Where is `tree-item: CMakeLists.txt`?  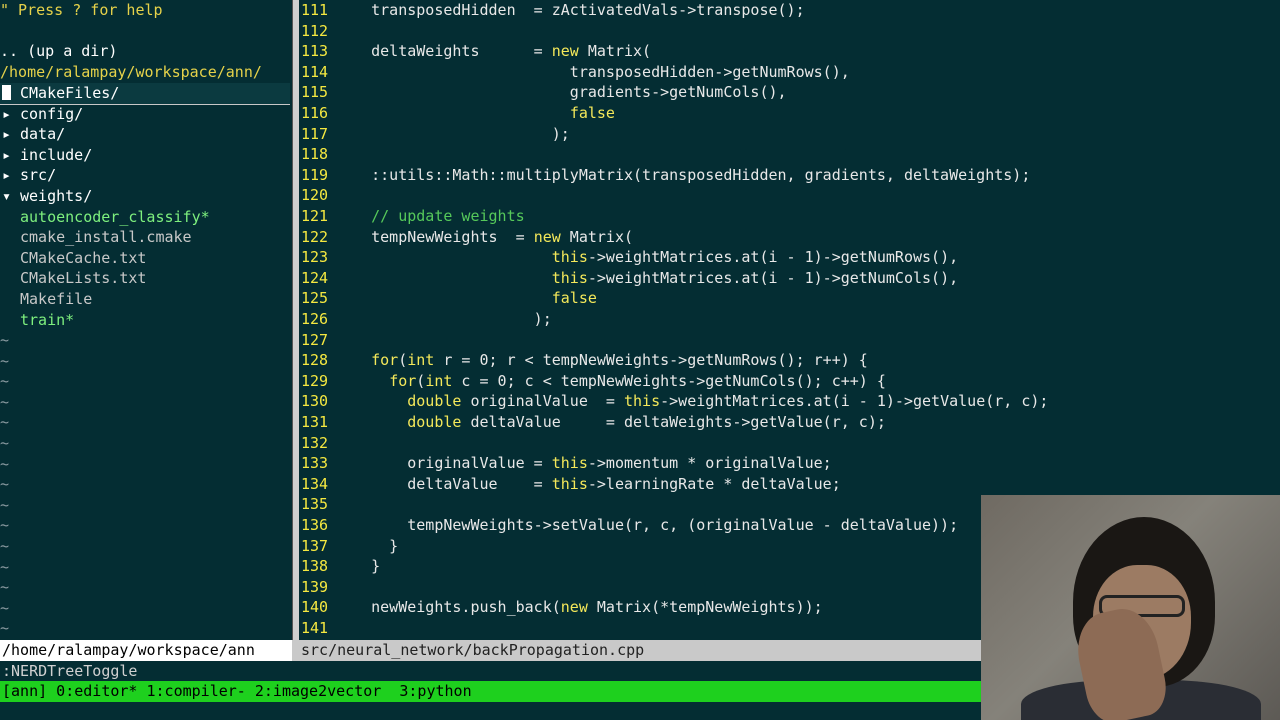 tree-item: CMakeLists.txt is located at coordinates (145, 278).